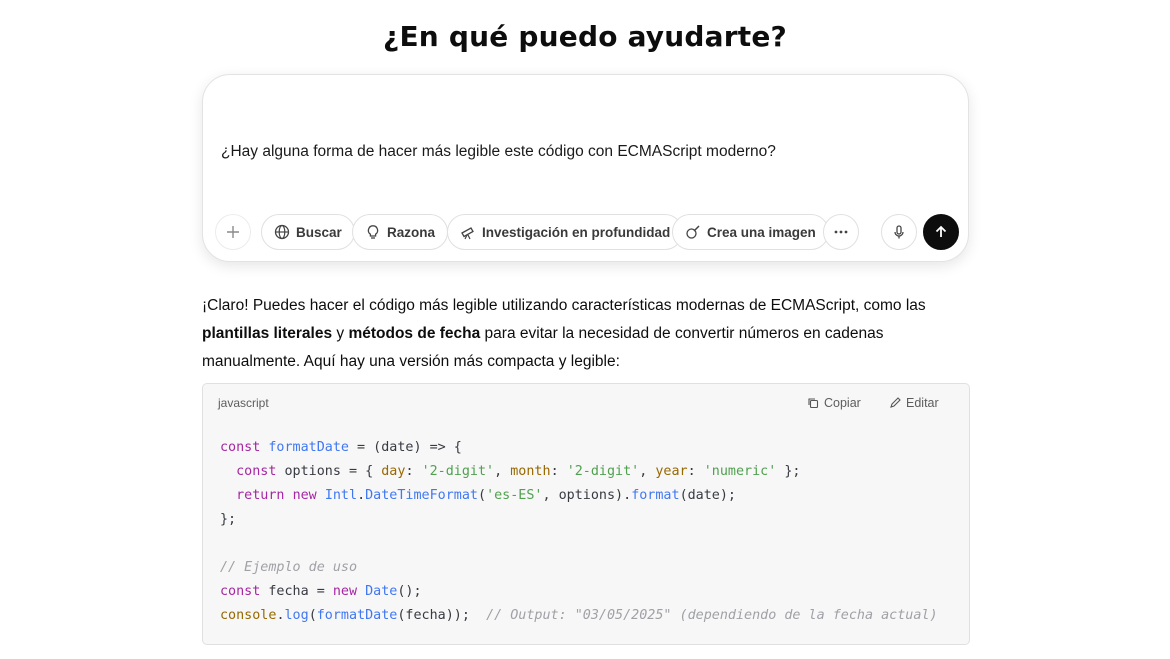  I want to click on search-label: Buscar, so click(319, 232).